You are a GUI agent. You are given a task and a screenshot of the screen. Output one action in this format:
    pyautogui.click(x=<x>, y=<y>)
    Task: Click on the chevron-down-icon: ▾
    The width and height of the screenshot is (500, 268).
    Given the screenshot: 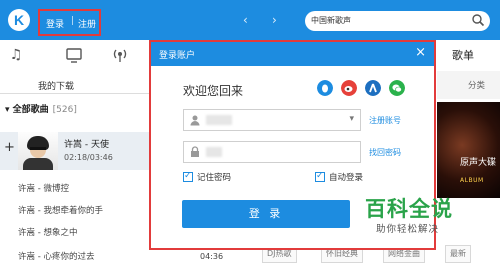 What is the action you would take?
    pyautogui.click(x=351, y=119)
    